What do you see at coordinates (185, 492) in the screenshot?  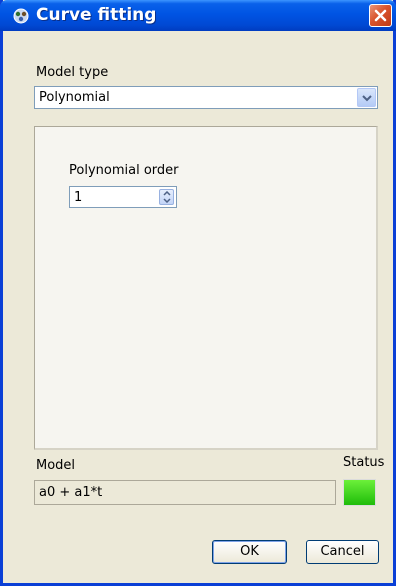 I see `model-expression-field: a0 + a1*t` at bounding box center [185, 492].